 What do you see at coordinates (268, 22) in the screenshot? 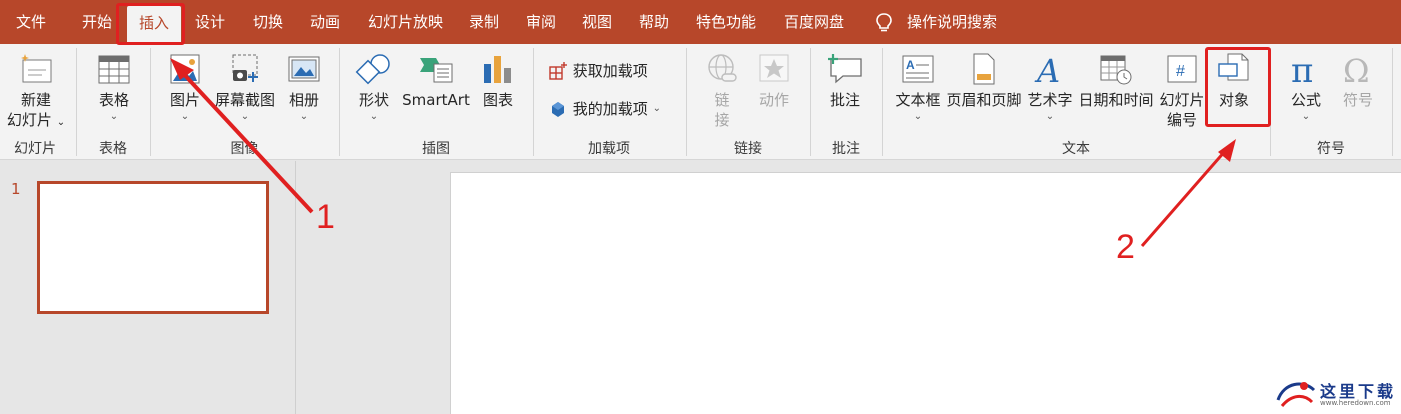
I see `tab-transitions: 切换` at bounding box center [268, 22].